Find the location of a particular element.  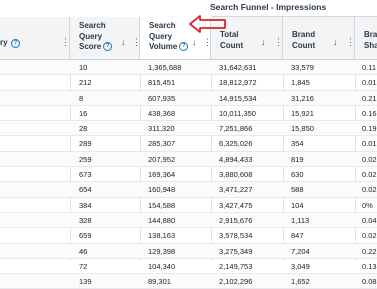

table-cell: 16 is located at coordinates (83, 113).